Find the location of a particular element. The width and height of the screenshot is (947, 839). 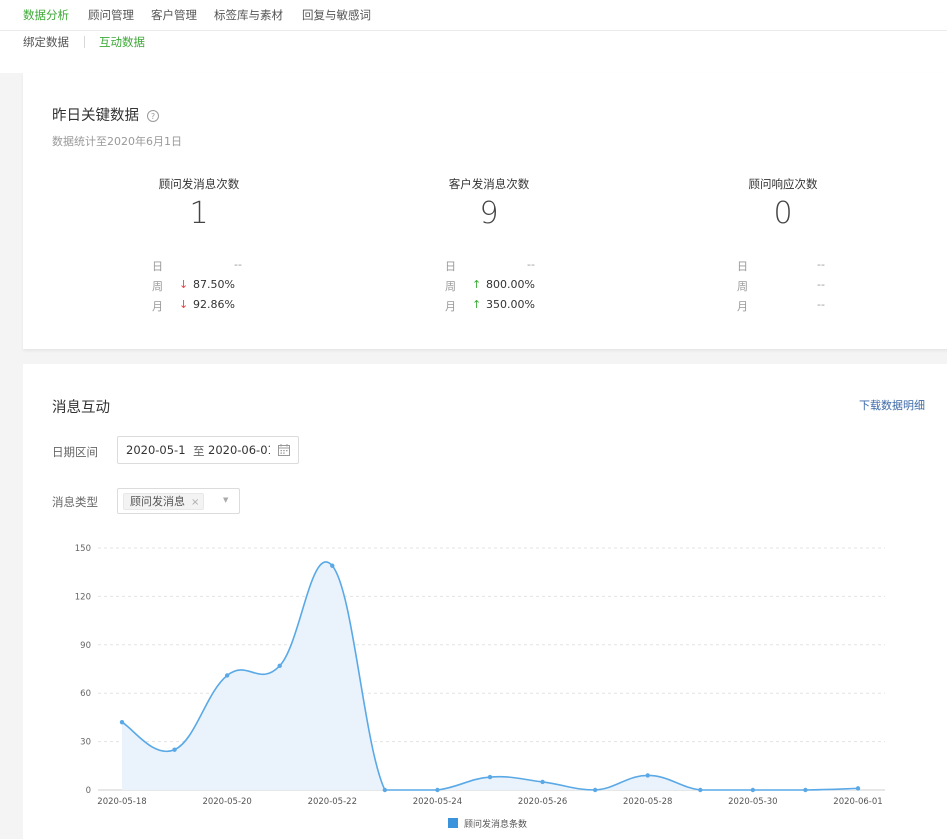

chart-legend: 顾问发消息条数 is located at coordinates (487, 823).